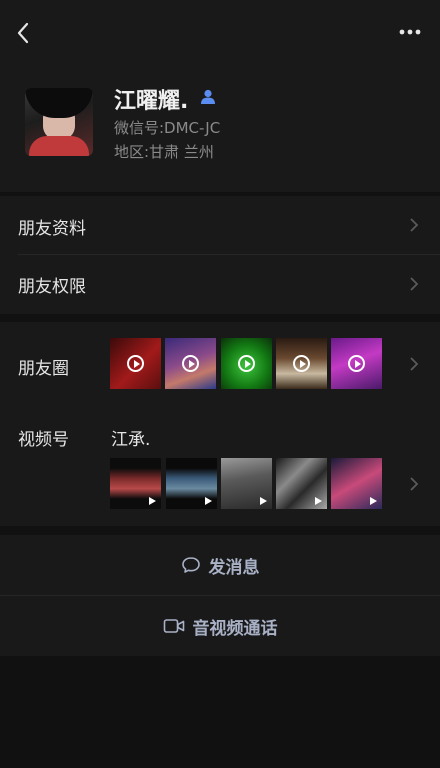 This screenshot has width=440, height=768. I want to click on send-message-button: 发消息, so click(220, 565).